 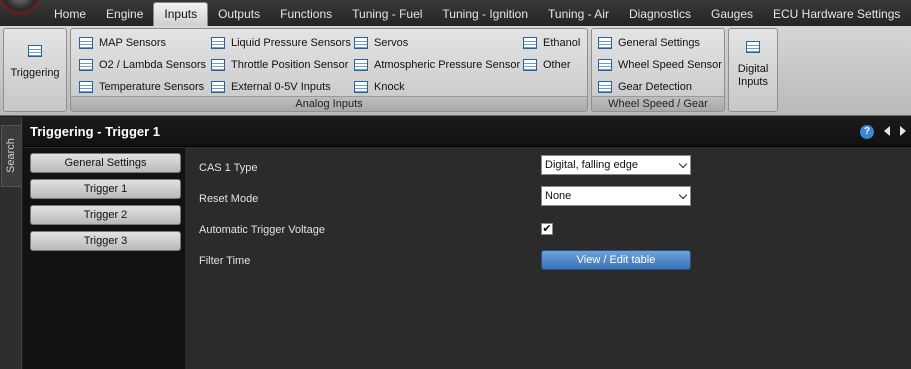 What do you see at coordinates (732, 14) in the screenshot?
I see `tab-gauges: Gauges` at bounding box center [732, 14].